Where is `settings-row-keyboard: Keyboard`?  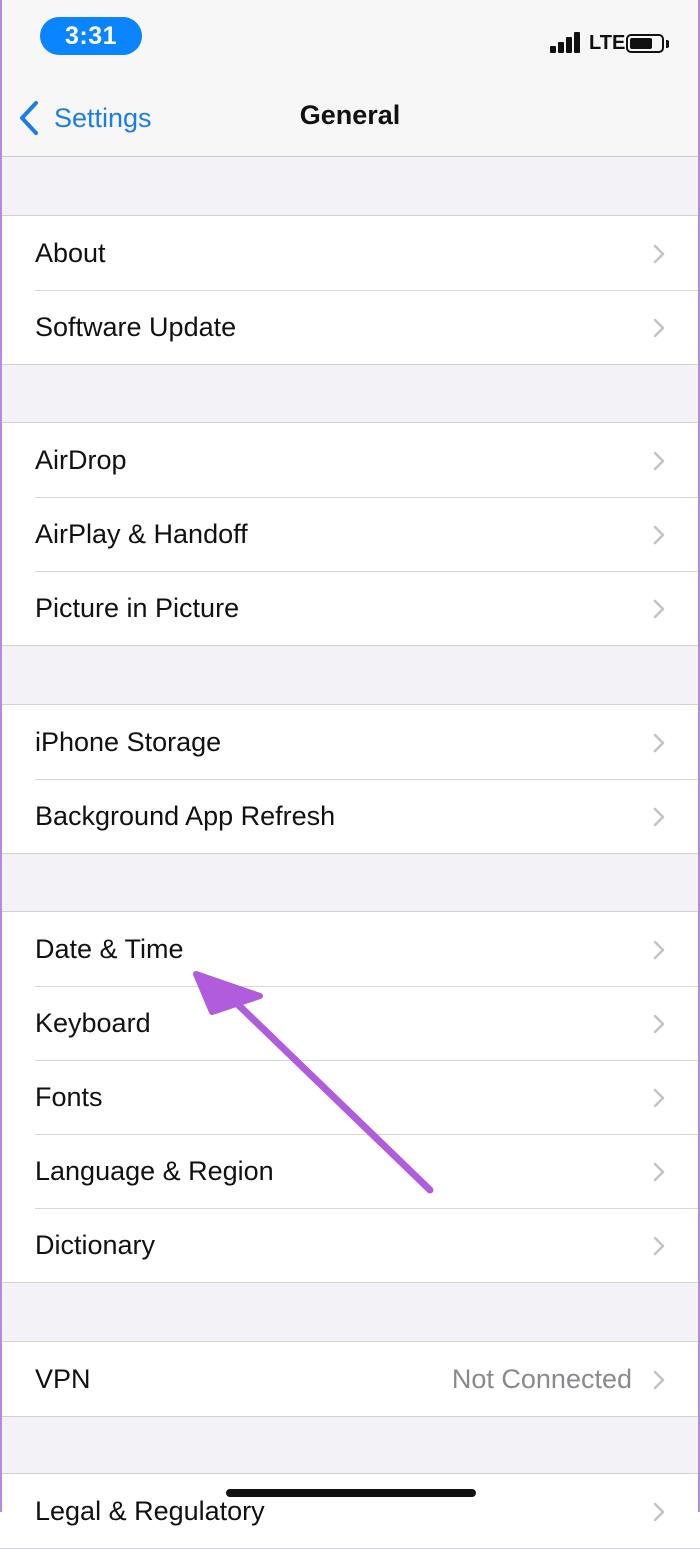 settings-row-keyboard: Keyboard is located at coordinates (350, 1023).